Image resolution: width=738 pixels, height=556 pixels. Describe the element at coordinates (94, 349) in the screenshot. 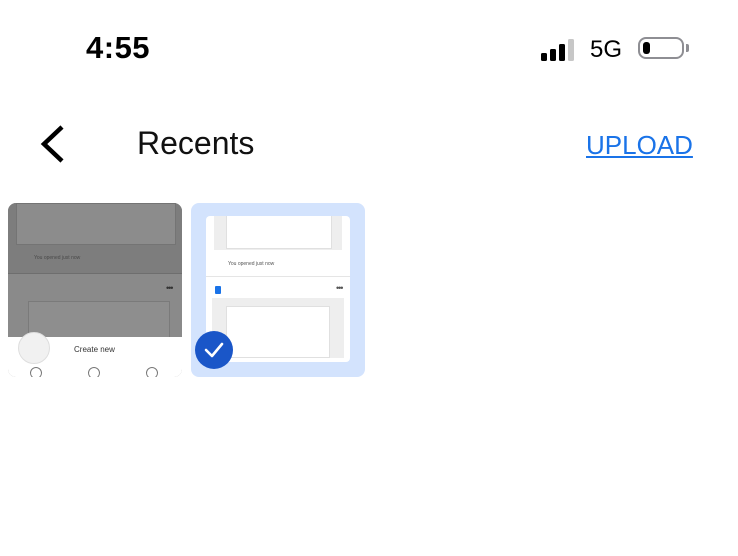

I see `sheet-label: Create new` at that location.